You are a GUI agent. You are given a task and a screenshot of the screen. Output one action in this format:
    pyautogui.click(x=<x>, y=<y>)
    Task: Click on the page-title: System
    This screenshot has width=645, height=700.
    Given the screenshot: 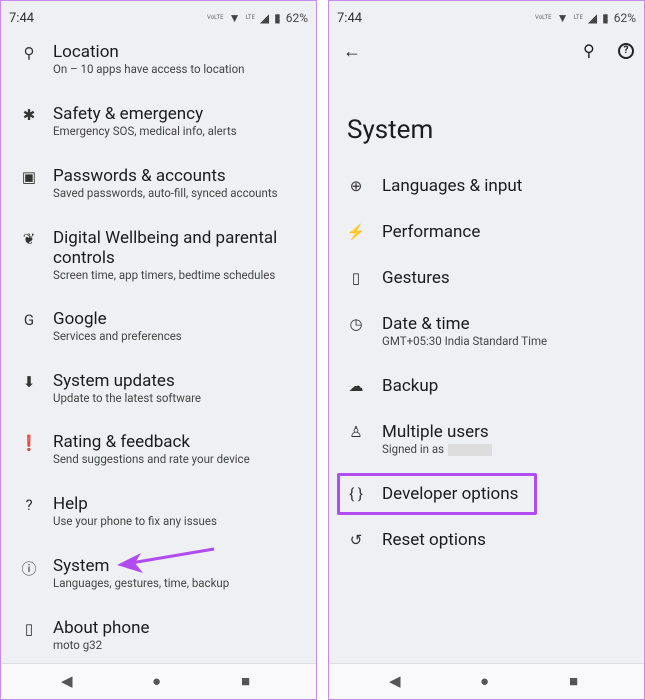 What is the action you would take?
    pyautogui.click(x=390, y=130)
    